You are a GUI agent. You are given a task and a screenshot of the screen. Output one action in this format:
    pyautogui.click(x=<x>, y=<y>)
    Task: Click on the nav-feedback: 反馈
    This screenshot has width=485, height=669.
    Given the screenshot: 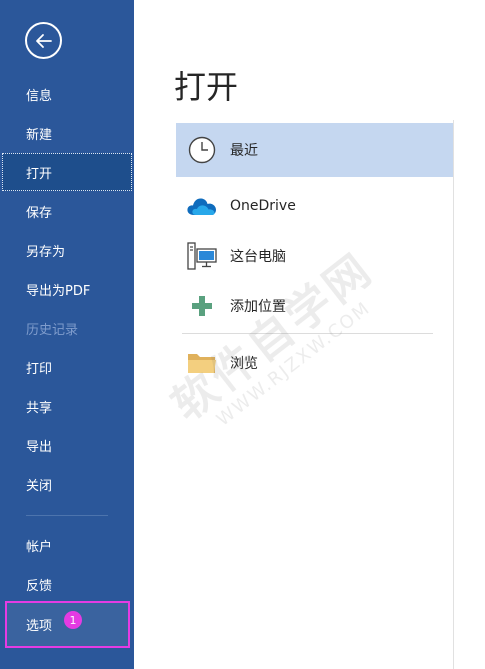 What is the action you would take?
    pyautogui.click(x=67, y=584)
    